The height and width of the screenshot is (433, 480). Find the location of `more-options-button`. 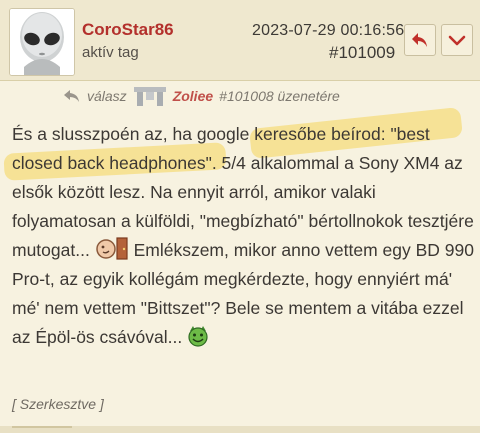

more-options-button is located at coordinates (457, 40).